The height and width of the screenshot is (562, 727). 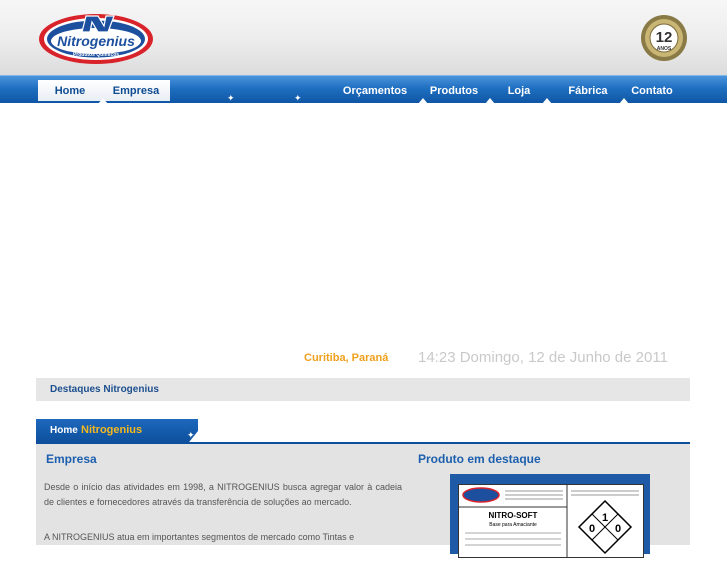 What do you see at coordinates (103, 101) in the screenshot?
I see `nav-active-indicator` at bounding box center [103, 101].